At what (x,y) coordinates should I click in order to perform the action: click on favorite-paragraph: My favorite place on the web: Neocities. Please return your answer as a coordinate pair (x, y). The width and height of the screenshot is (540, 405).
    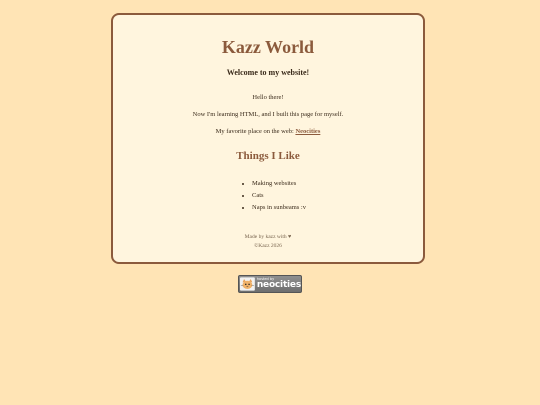
    Looking at the image, I should click on (268, 131).